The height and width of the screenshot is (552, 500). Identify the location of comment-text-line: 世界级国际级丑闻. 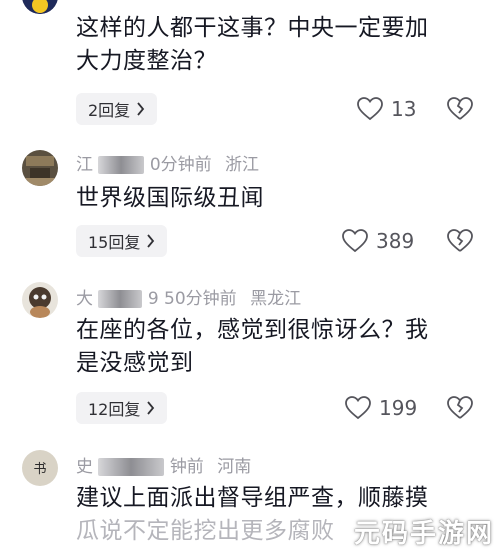
(170, 198).